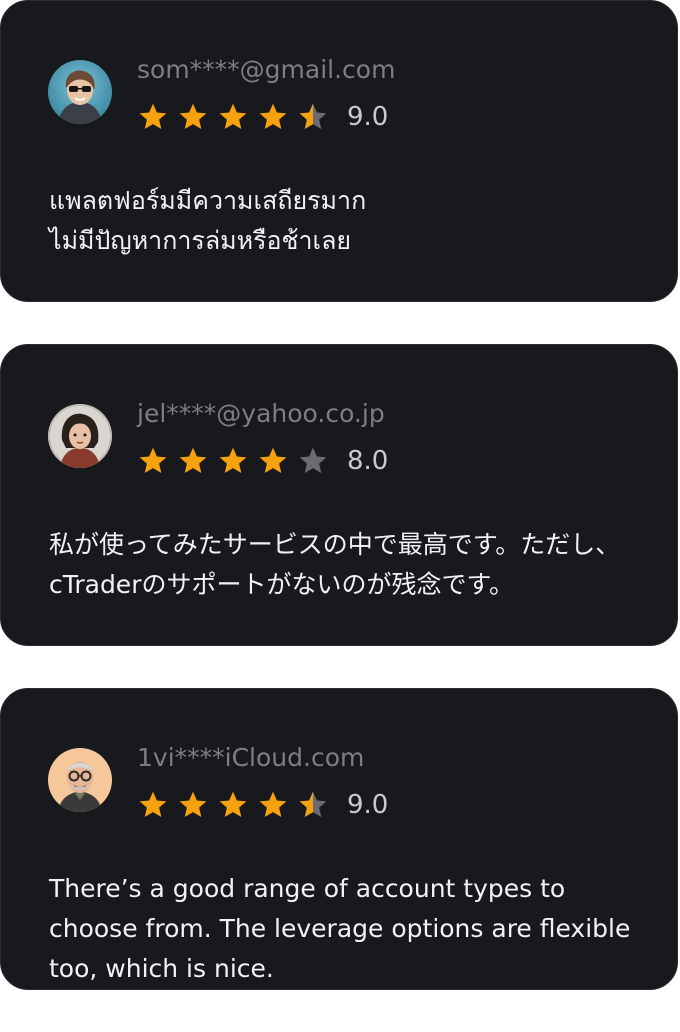 This screenshot has width=680, height=1032. I want to click on woman-sunglasses-avatar, so click(80, 92).